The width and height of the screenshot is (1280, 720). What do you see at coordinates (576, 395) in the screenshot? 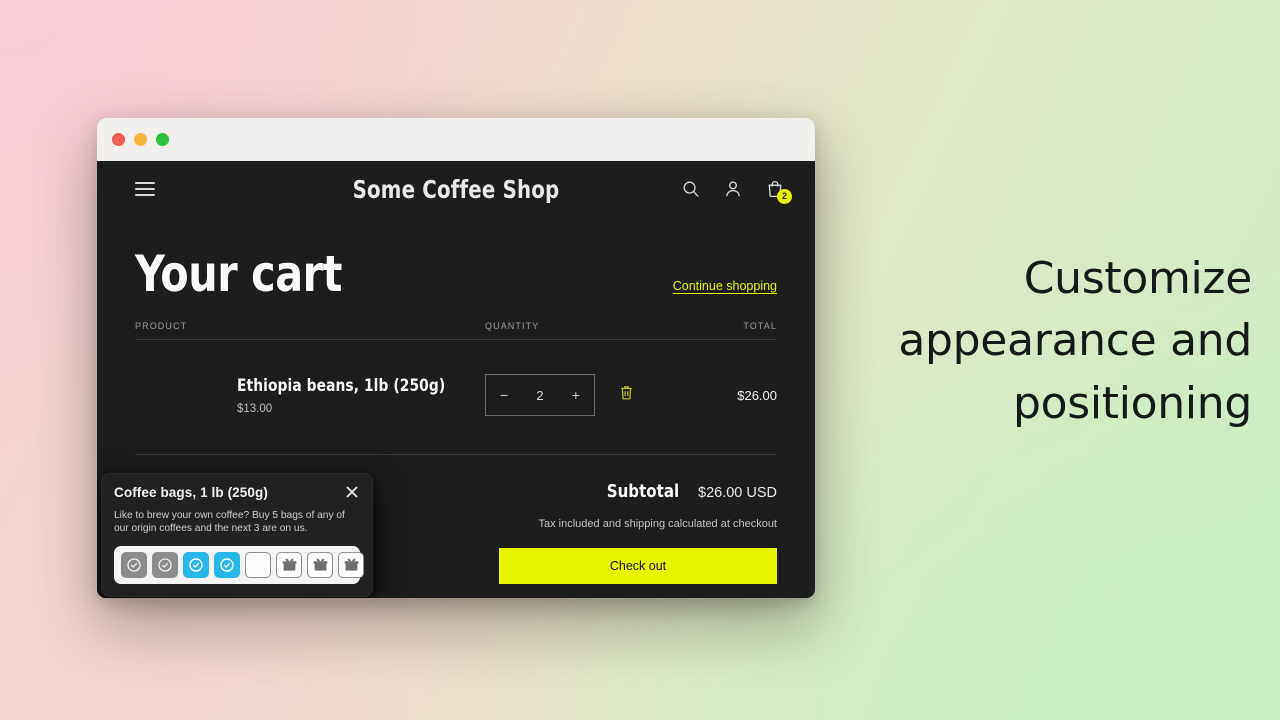
I see `quantity-increase-button: +` at bounding box center [576, 395].